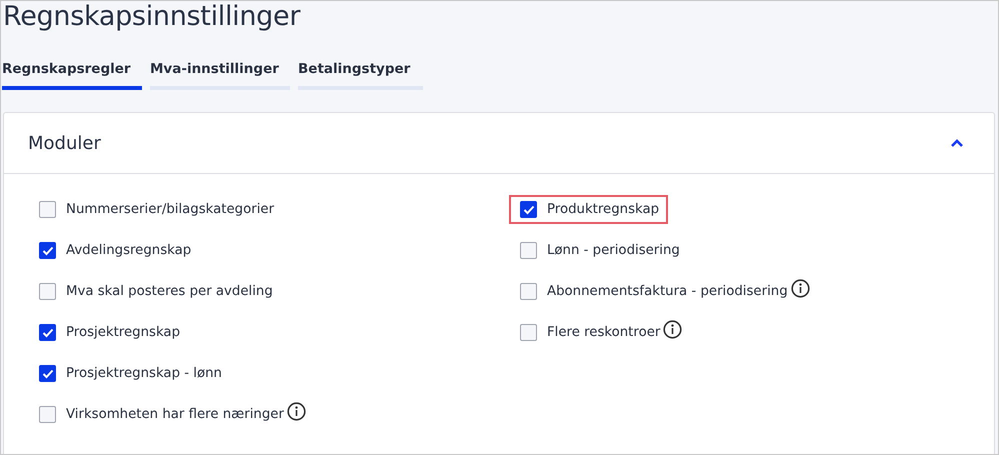 The width and height of the screenshot is (999, 455). What do you see at coordinates (360, 73) in the screenshot?
I see `tab: Betalingstyper` at bounding box center [360, 73].